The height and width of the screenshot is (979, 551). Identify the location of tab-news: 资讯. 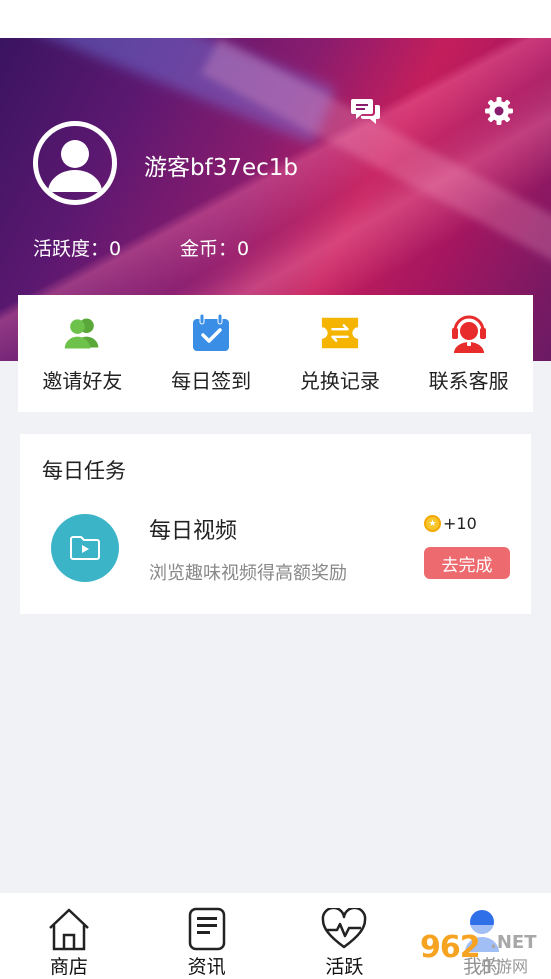
(207, 936).